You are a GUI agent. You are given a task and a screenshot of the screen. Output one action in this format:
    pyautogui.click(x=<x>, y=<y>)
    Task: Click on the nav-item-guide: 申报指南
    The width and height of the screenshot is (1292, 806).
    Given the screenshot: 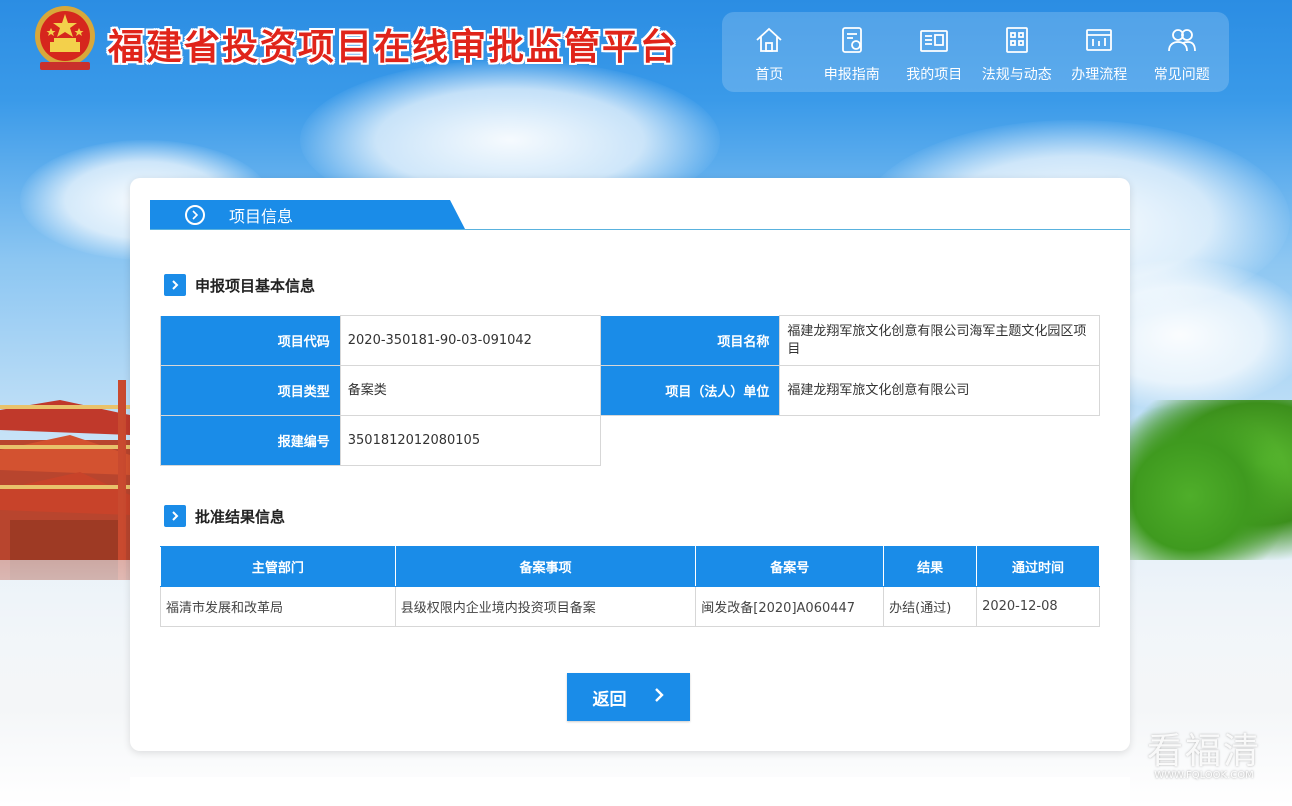 What is the action you would take?
    pyautogui.click(x=852, y=48)
    